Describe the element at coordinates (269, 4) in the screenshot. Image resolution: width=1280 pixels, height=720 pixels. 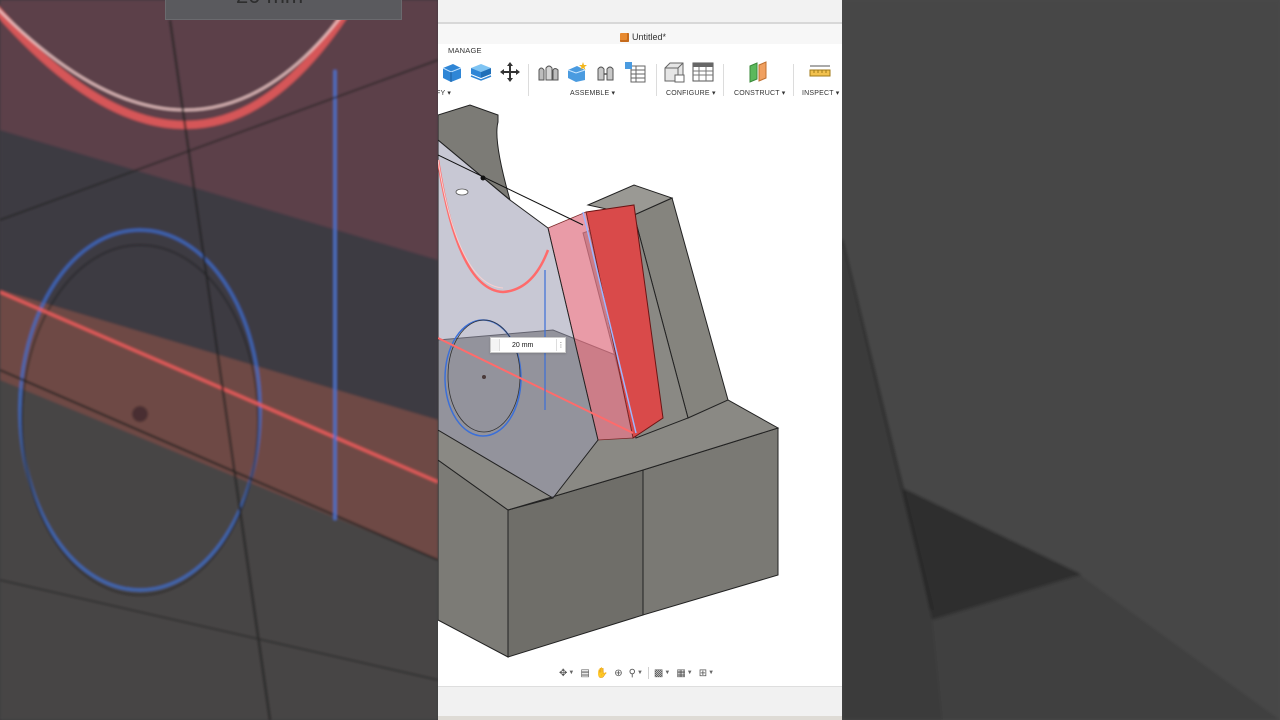
I see `zoomed-dimension-text: 20 mm` at that location.